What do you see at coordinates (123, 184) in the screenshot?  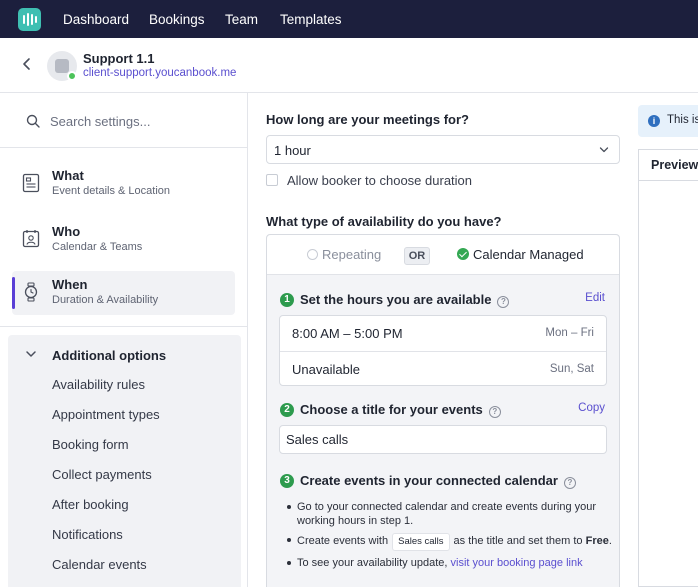 I see `sidebar-item-what: What Event details & Location` at bounding box center [123, 184].